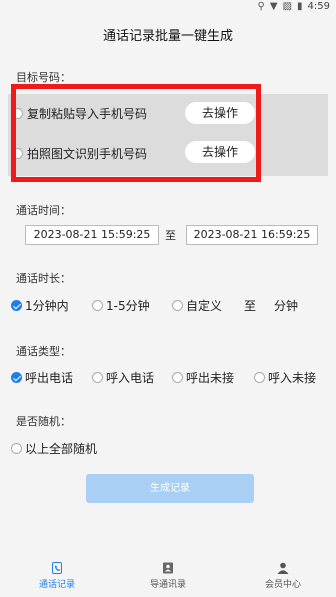 The width and height of the screenshot is (336, 597). What do you see at coordinates (318, 6) in the screenshot?
I see `status-time: 4:59` at bounding box center [318, 6].